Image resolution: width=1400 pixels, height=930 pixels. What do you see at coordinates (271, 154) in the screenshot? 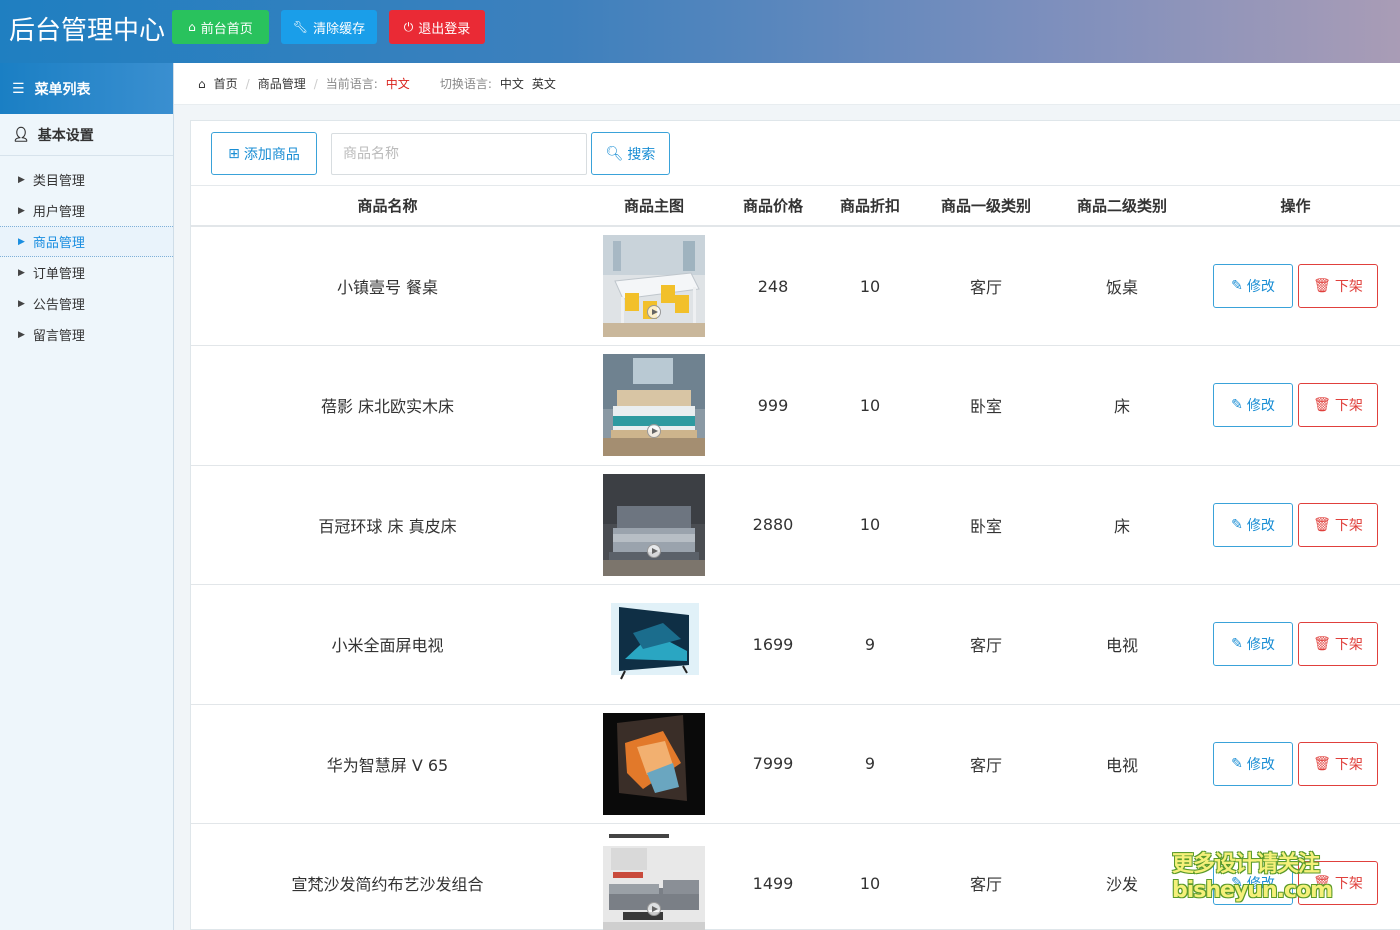
I see `add-product-label: 添加商品` at bounding box center [271, 154].